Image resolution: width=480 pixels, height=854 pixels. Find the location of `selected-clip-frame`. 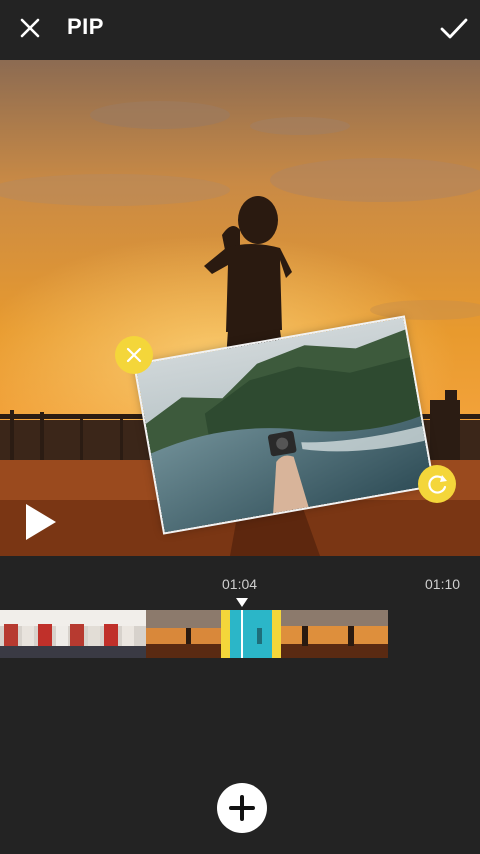

selected-clip-frame is located at coordinates (251, 634).